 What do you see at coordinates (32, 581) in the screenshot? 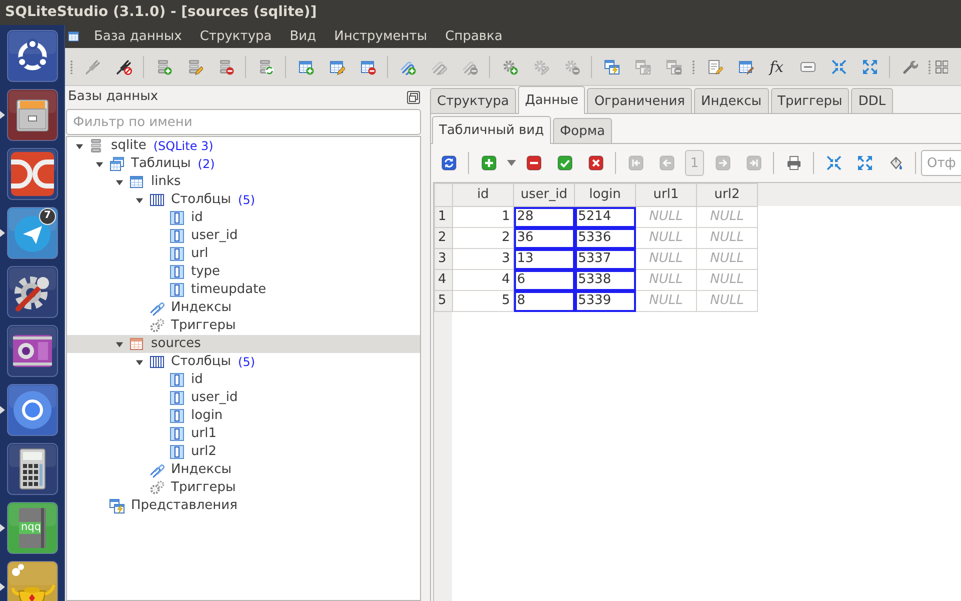
I see `teapot-icon` at bounding box center [32, 581].